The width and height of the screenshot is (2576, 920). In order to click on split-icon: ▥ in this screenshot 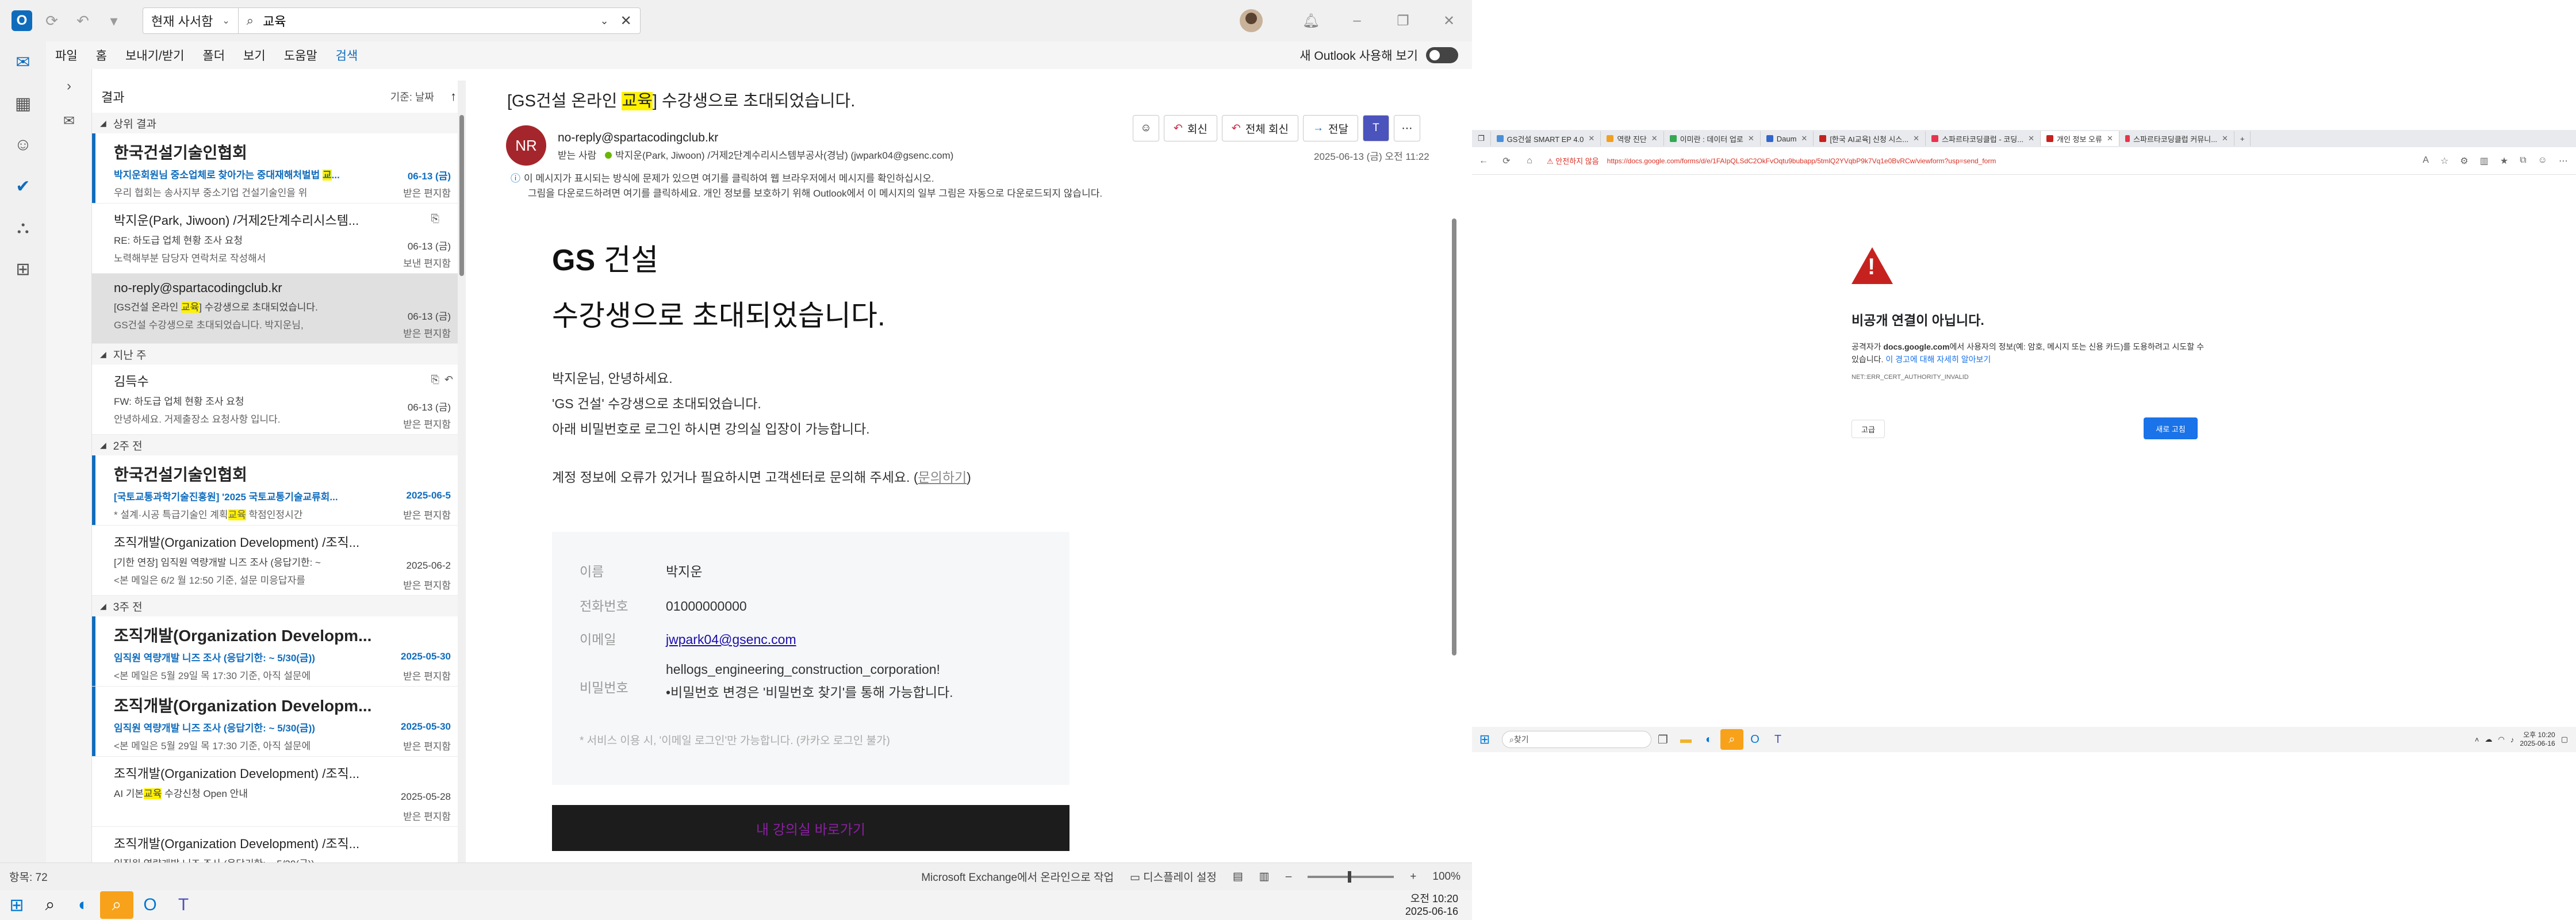, I will do `click(2484, 161)`.